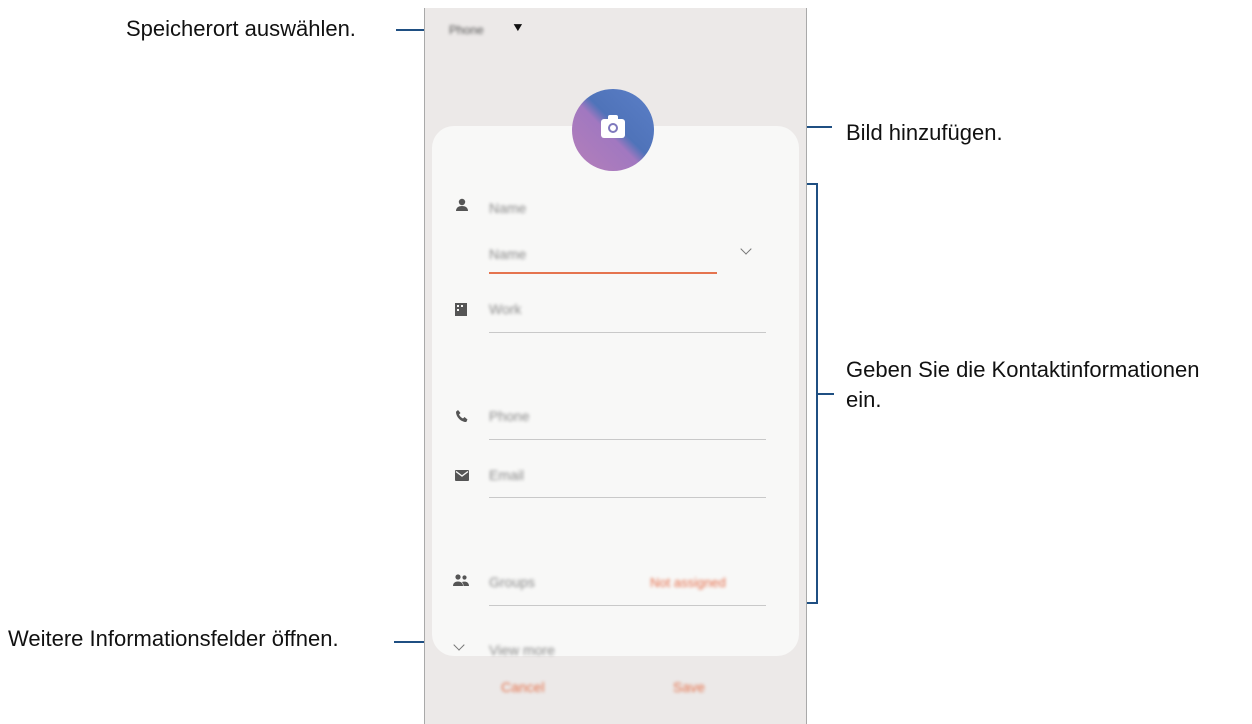 The width and height of the screenshot is (1252, 724). I want to click on name-underline, so click(603, 273).